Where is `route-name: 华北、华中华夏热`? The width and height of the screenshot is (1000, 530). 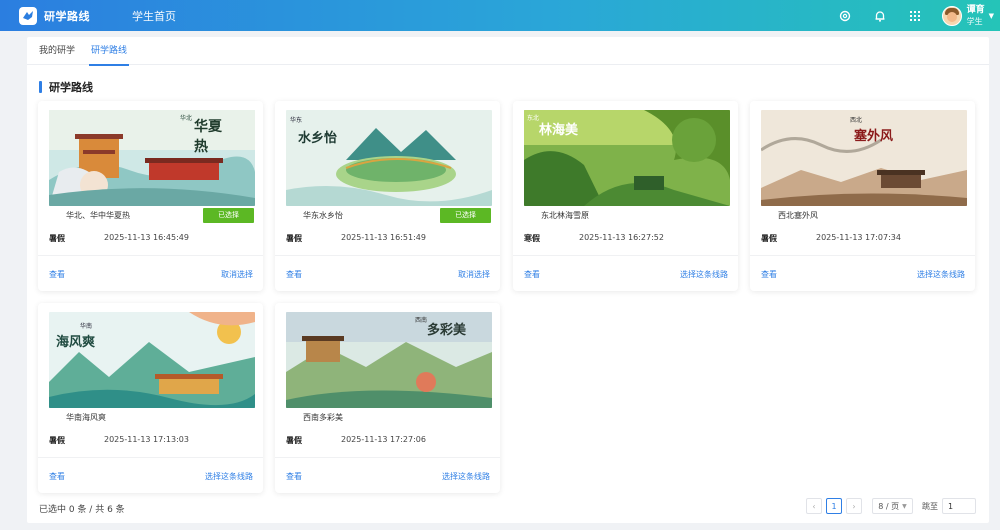 route-name: 华北、华中华夏热 is located at coordinates (98, 215).